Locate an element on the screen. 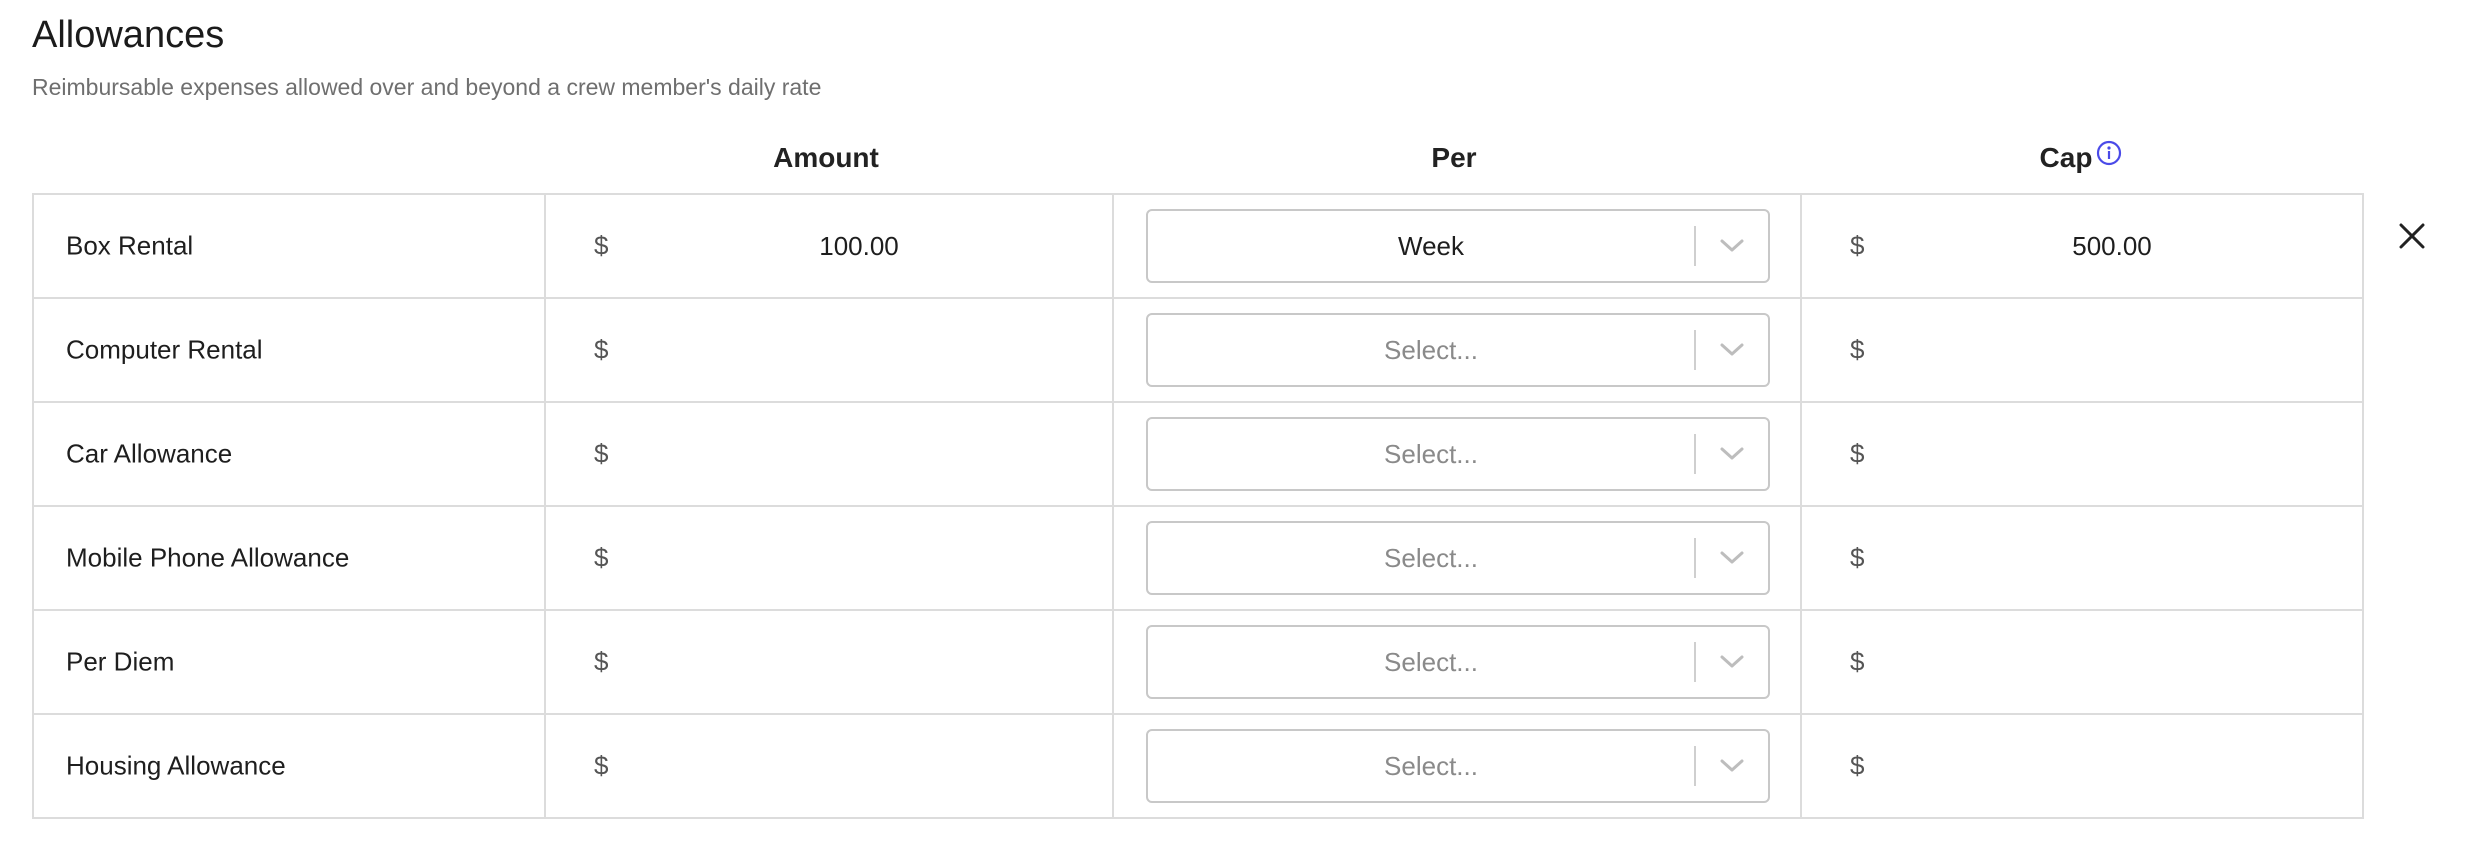 The height and width of the screenshot is (848, 2466). page-title: Allowances is located at coordinates (128, 35).